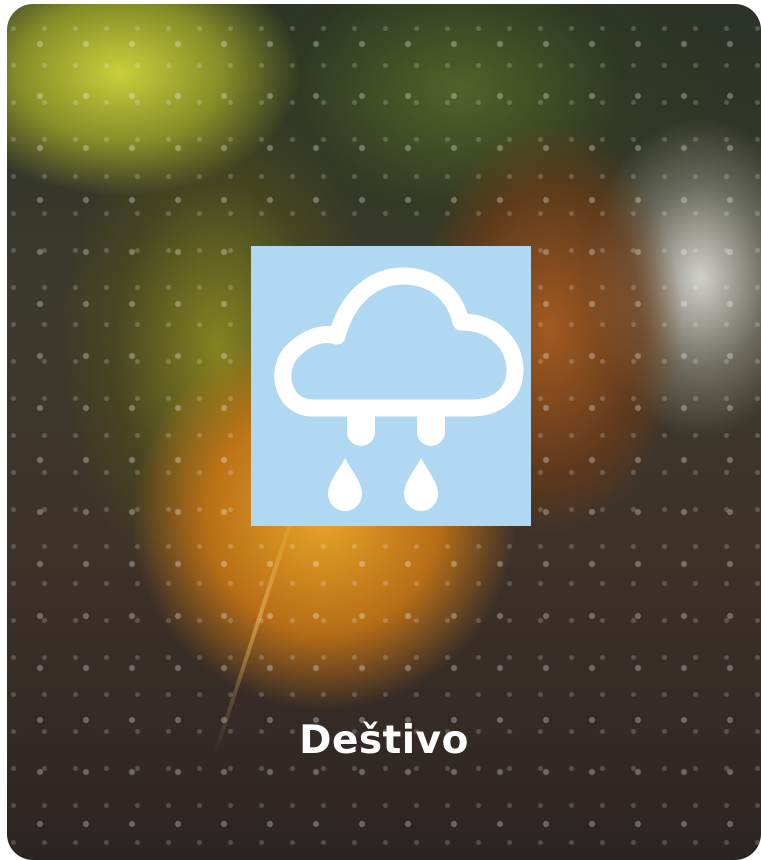 The image size is (761, 860). I want to click on rain-cloud-icon, so click(391, 386).